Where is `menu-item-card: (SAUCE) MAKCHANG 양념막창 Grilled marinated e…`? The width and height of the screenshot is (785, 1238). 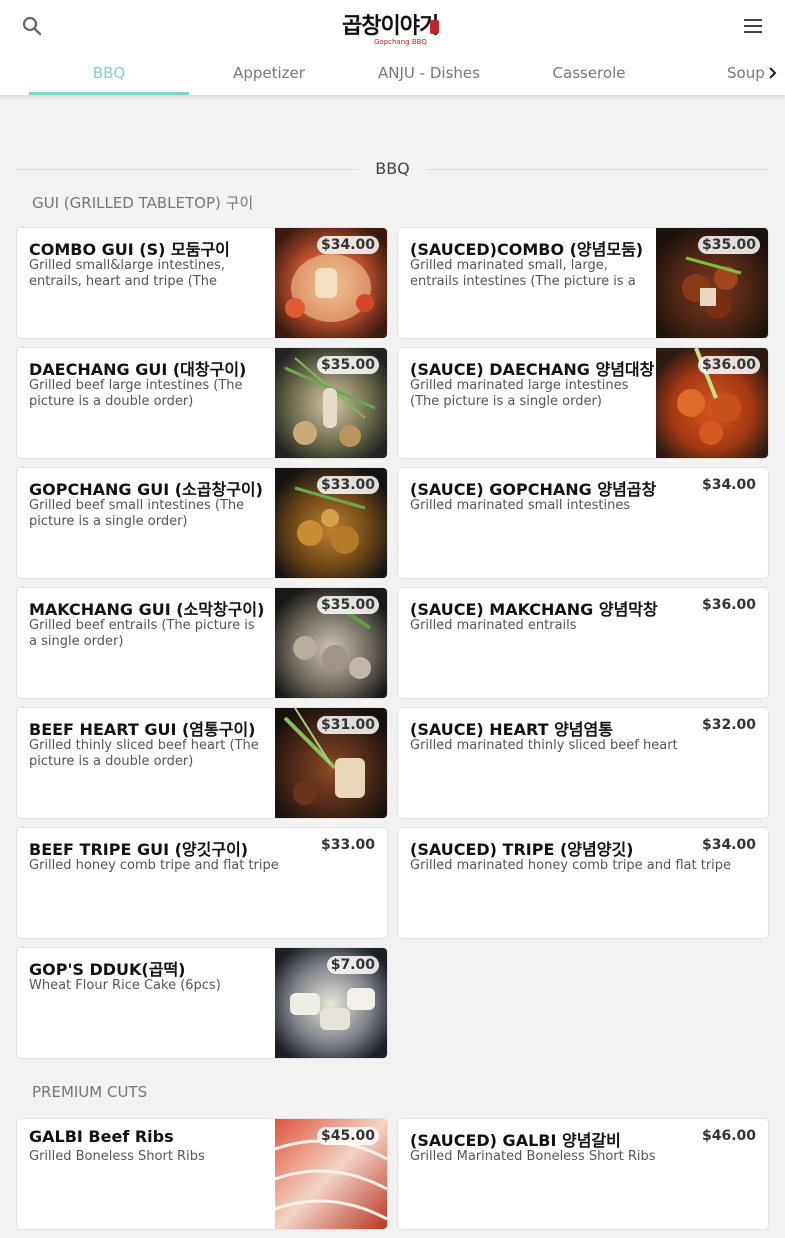 menu-item-card: (SAUCE) MAKCHANG 양념막창 Grilled marinated e… is located at coordinates (583, 643).